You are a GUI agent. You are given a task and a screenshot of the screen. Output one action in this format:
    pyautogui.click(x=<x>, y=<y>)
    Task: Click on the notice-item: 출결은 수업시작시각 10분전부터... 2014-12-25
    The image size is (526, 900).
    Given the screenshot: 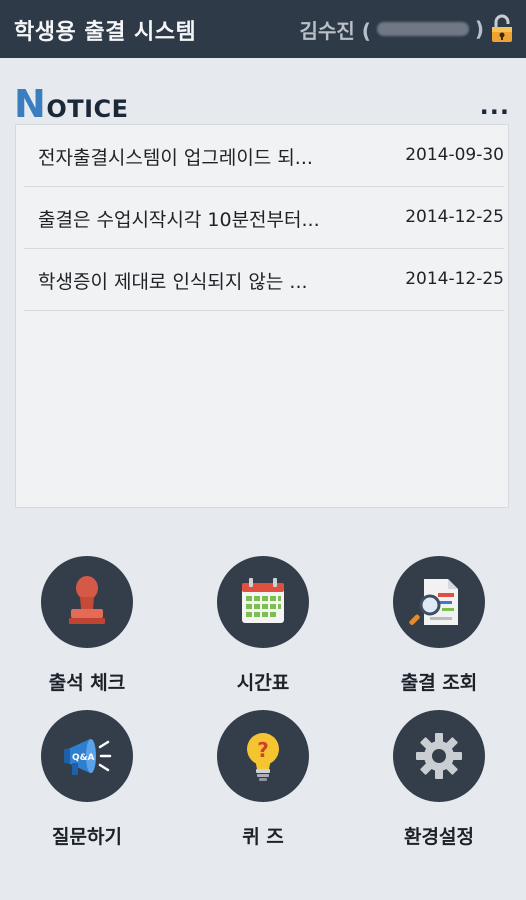 What is the action you would take?
    pyautogui.click(x=264, y=218)
    